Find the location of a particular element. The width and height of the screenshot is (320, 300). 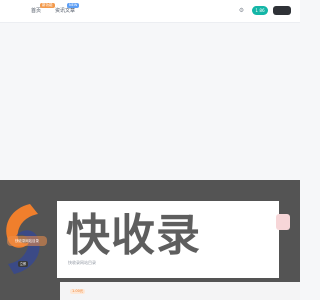

watermark-text: 快收录 is located at coordinates (133, 235).